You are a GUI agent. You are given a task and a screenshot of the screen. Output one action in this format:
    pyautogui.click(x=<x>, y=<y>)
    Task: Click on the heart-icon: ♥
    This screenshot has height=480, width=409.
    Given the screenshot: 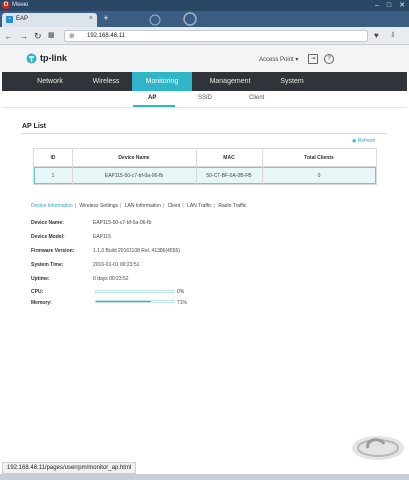 What is the action you would take?
    pyautogui.click(x=376, y=36)
    